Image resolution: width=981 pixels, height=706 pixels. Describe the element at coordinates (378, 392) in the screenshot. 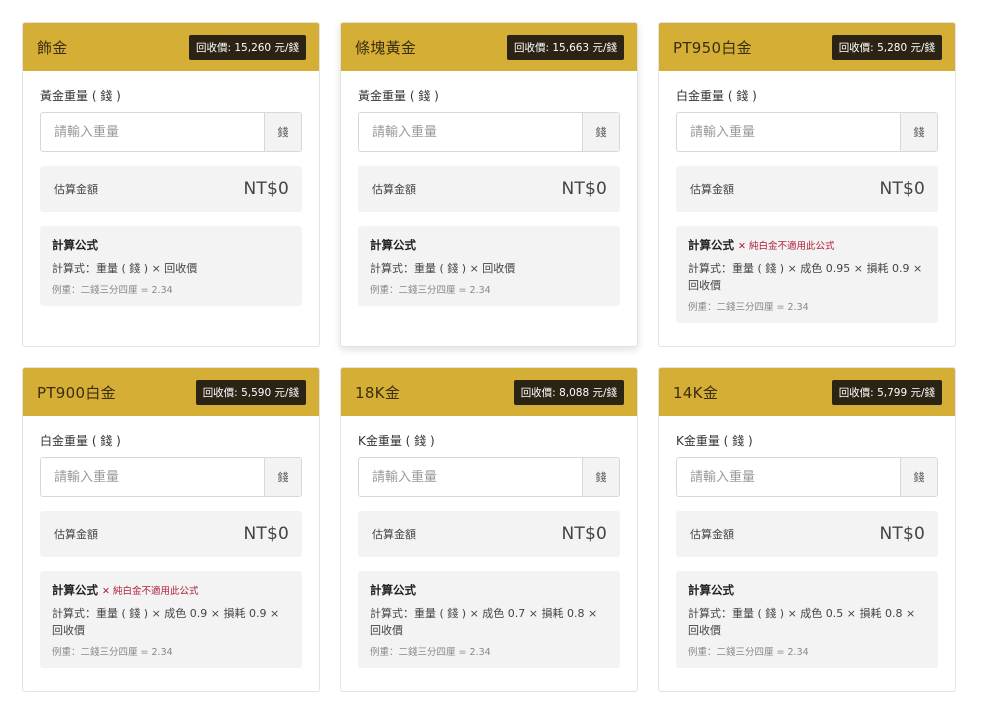

I see `card-title: 18K金` at that location.